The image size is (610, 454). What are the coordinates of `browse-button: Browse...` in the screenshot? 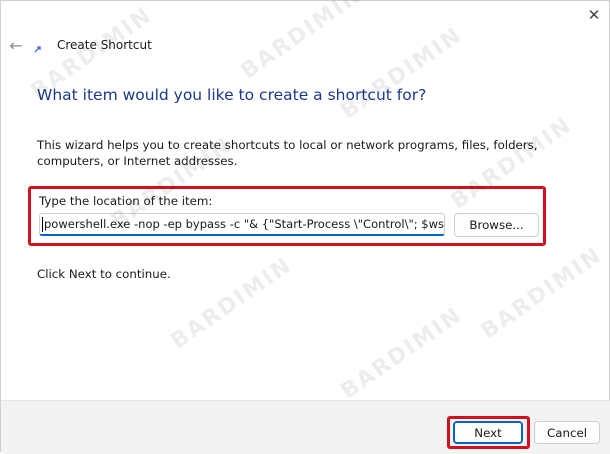 It's located at (496, 225).